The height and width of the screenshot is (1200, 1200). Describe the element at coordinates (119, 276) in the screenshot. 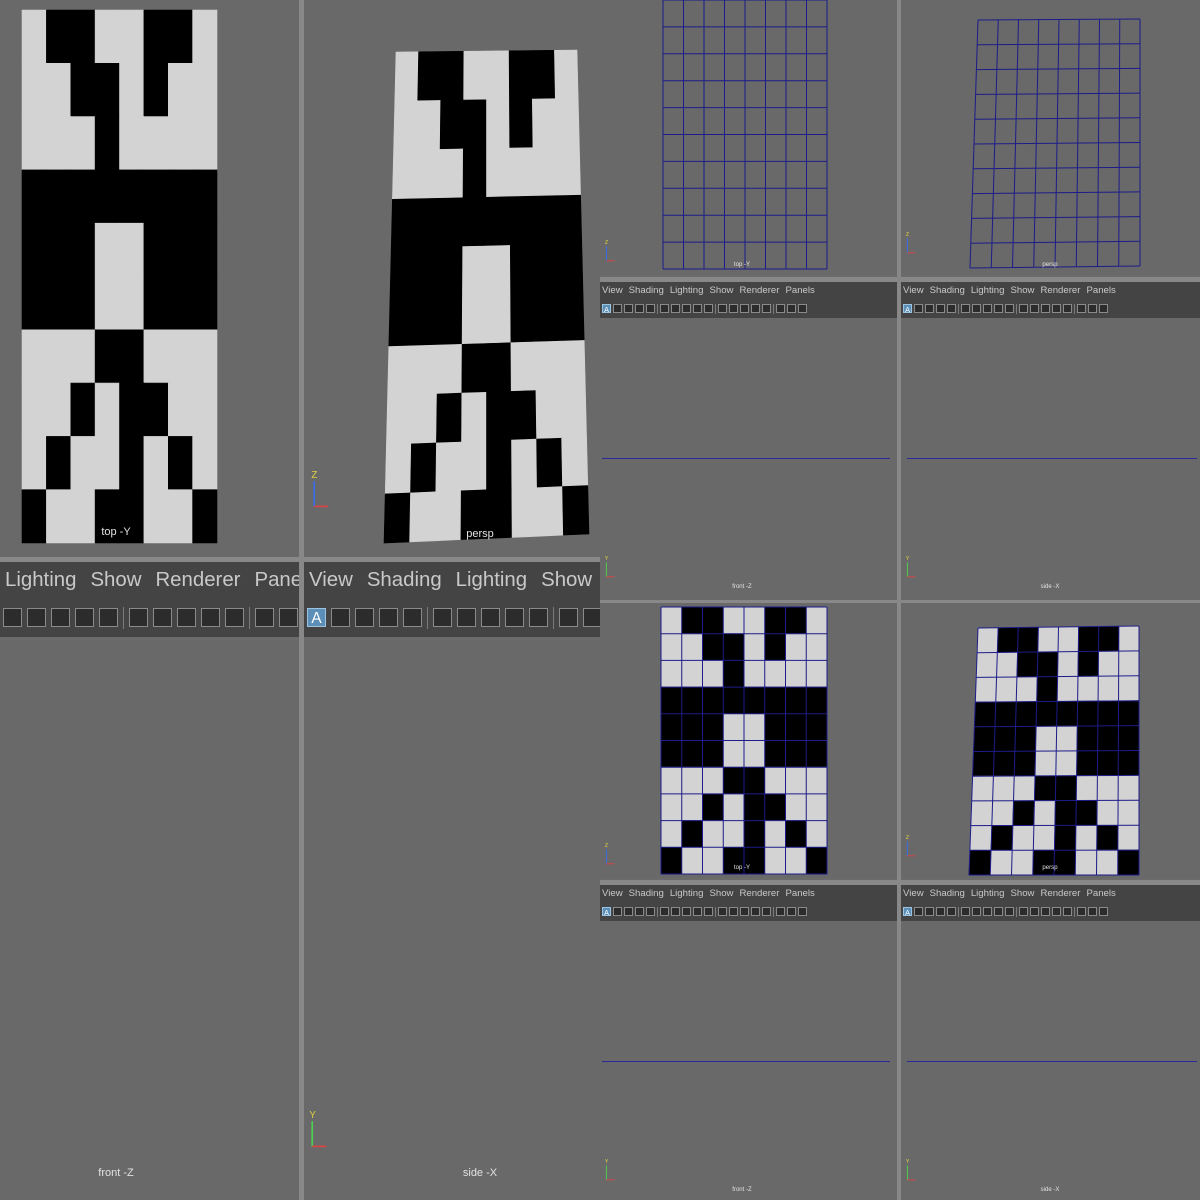

I see `pattern-plane-top` at that location.